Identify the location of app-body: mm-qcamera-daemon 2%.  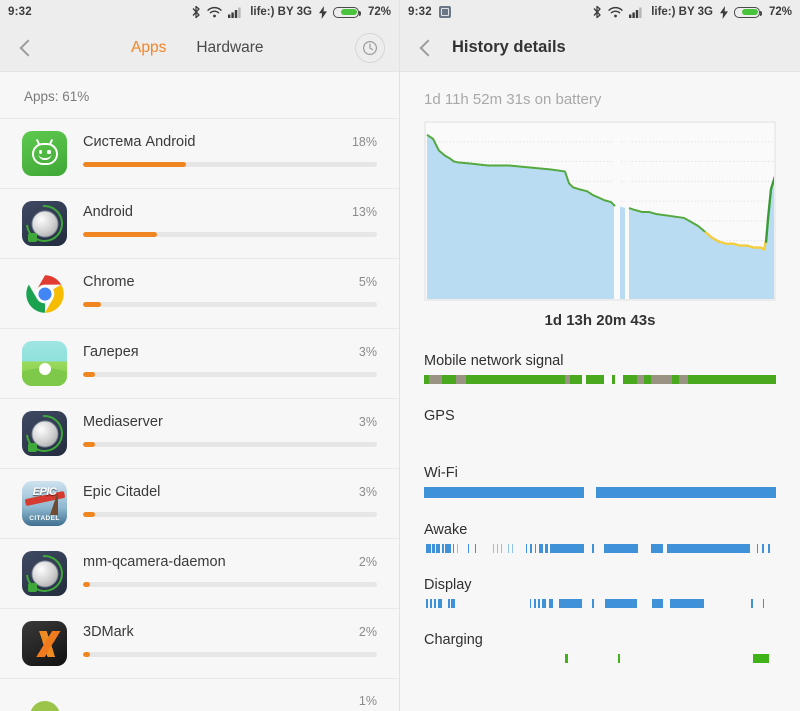
(230, 568).